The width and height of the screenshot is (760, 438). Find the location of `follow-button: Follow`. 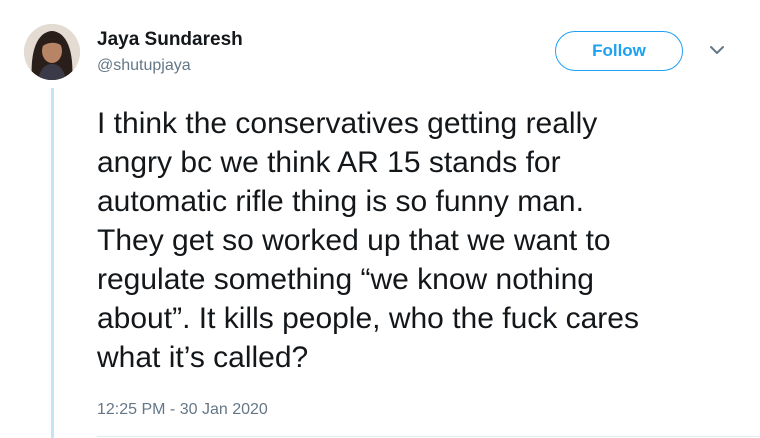

follow-button: Follow is located at coordinates (619, 51).